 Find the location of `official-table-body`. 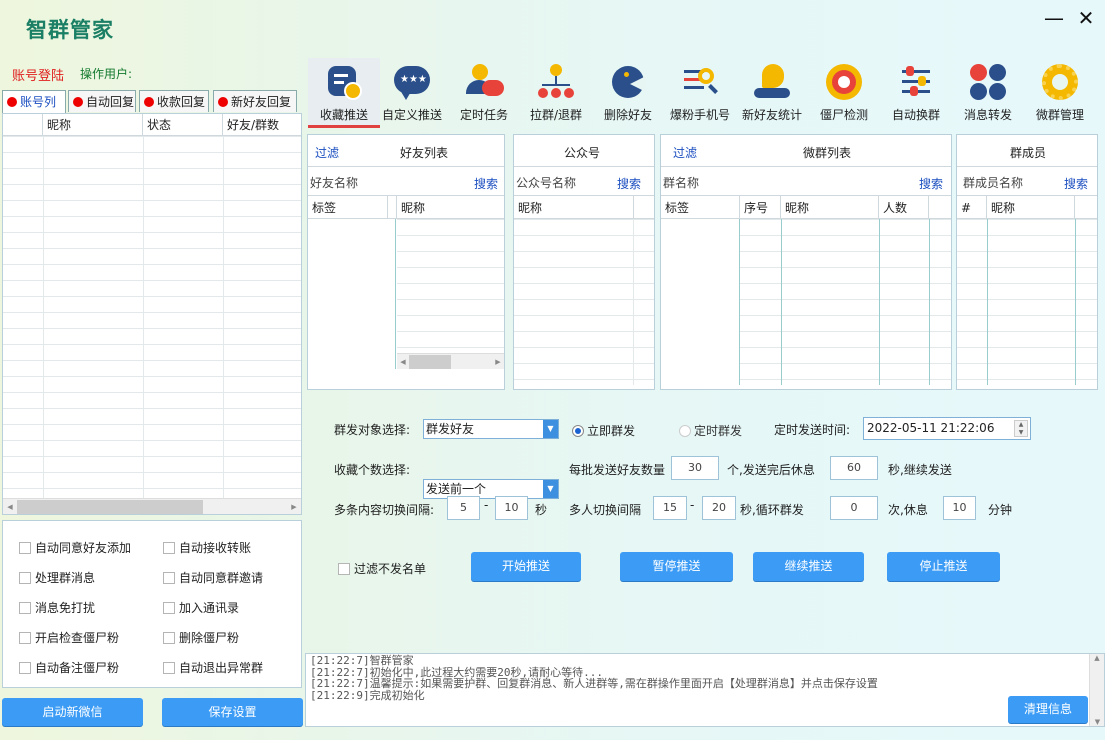

official-table-body is located at coordinates (584, 302).